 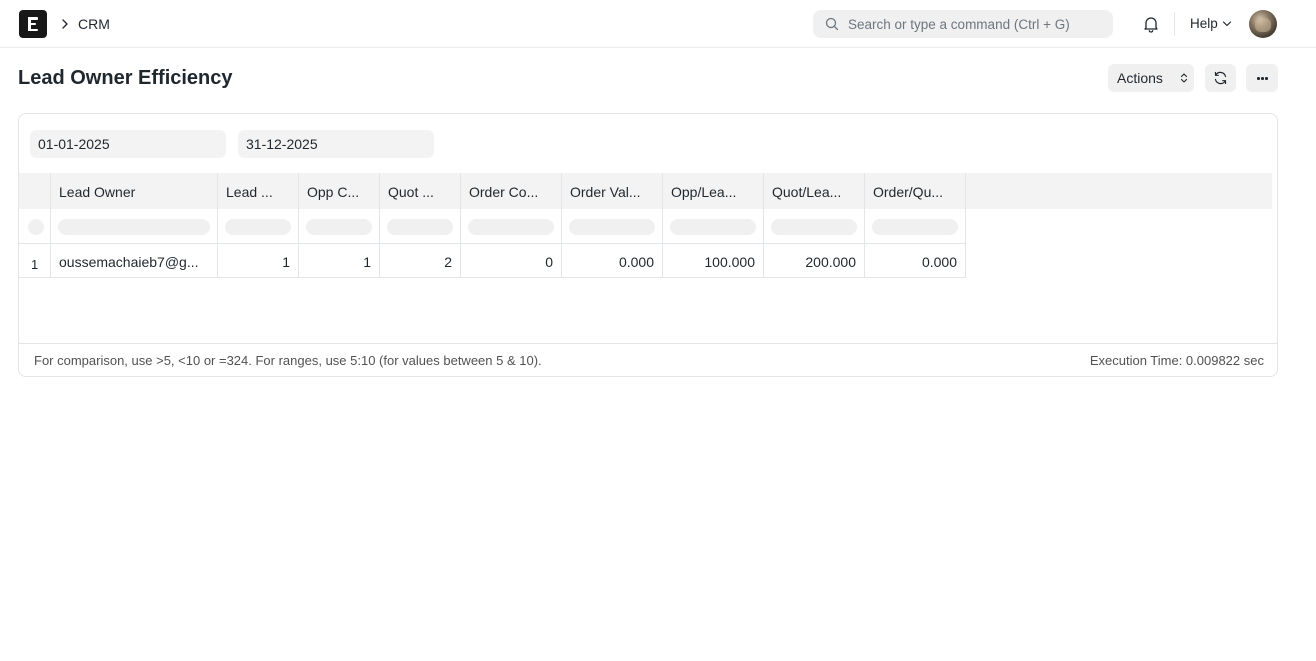 What do you see at coordinates (1227, 24) in the screenshot?
I see `help-chevron-down-icon` at bounding box center [1227, 24].